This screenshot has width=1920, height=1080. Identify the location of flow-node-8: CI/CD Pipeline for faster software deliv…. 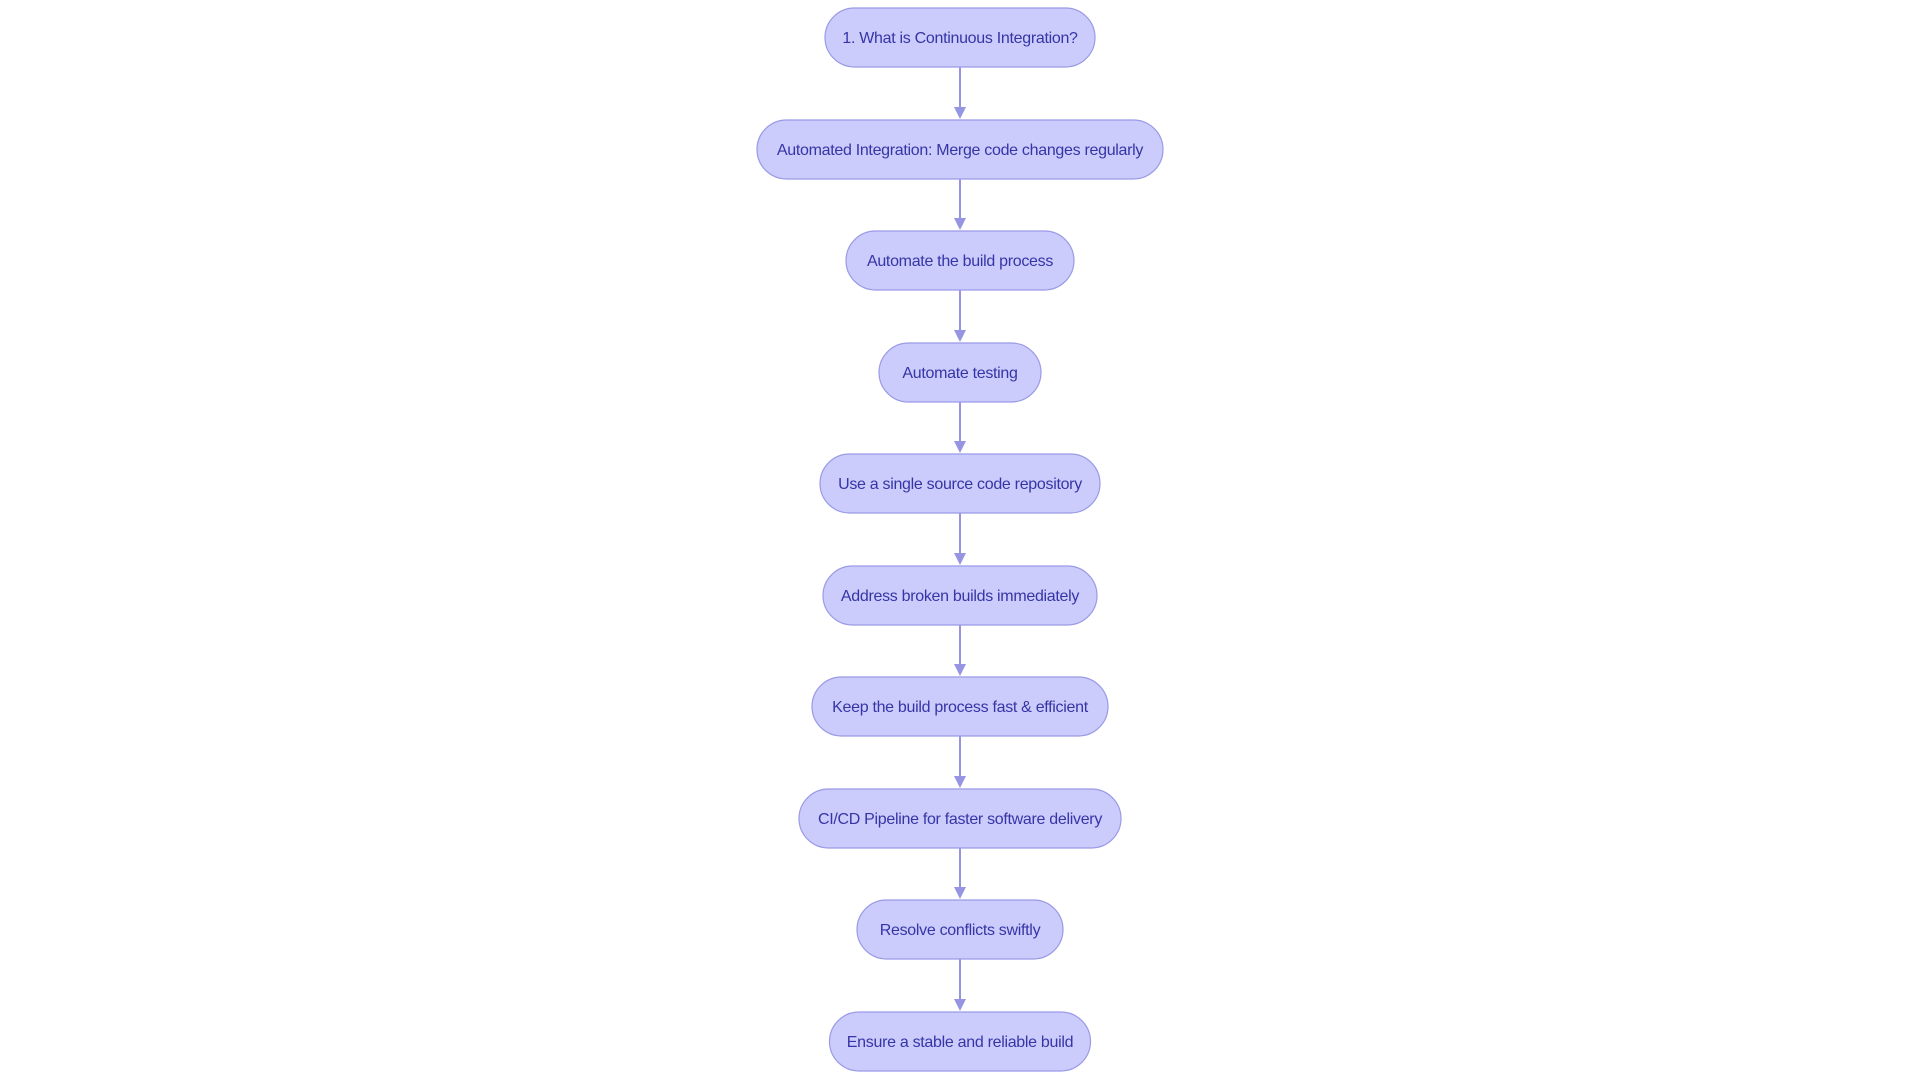
(960, 818).